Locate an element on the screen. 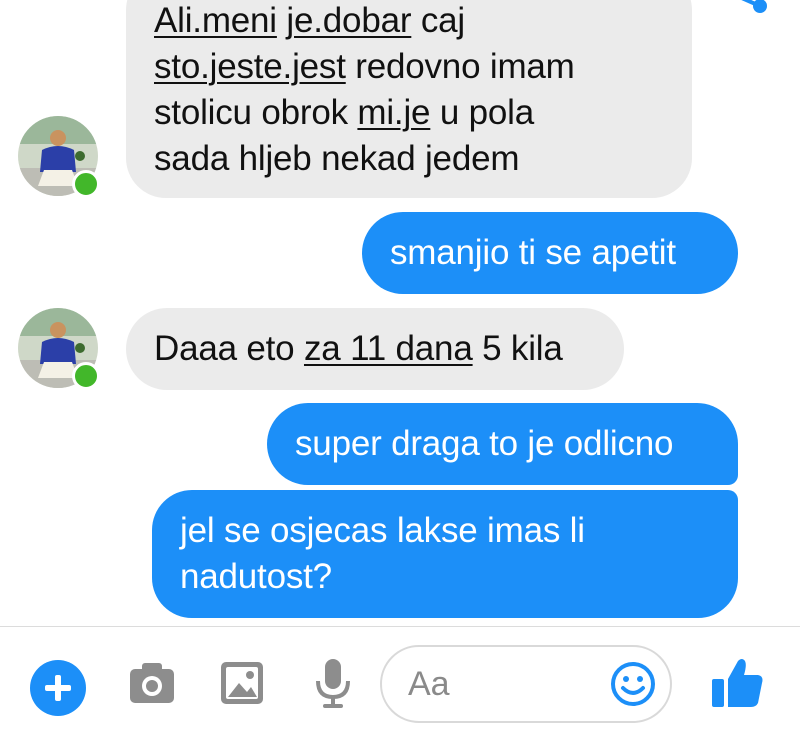 The image size is (800, 743). underlined-text: za 11 dana is located at coordinates (388, 348).